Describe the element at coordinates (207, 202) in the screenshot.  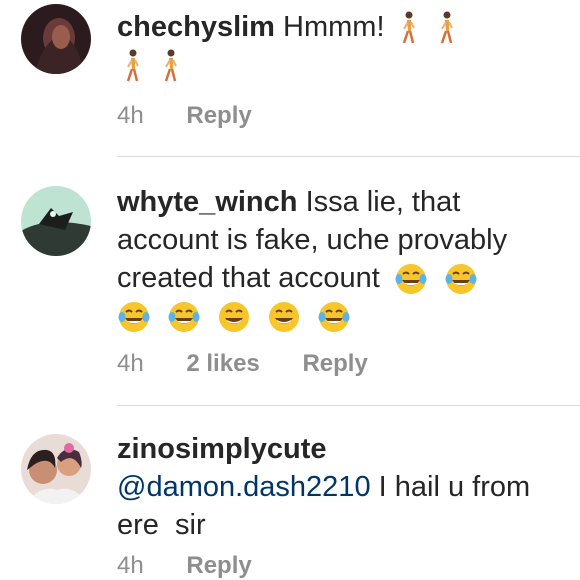
I see `username: whyte_winch` at that location.